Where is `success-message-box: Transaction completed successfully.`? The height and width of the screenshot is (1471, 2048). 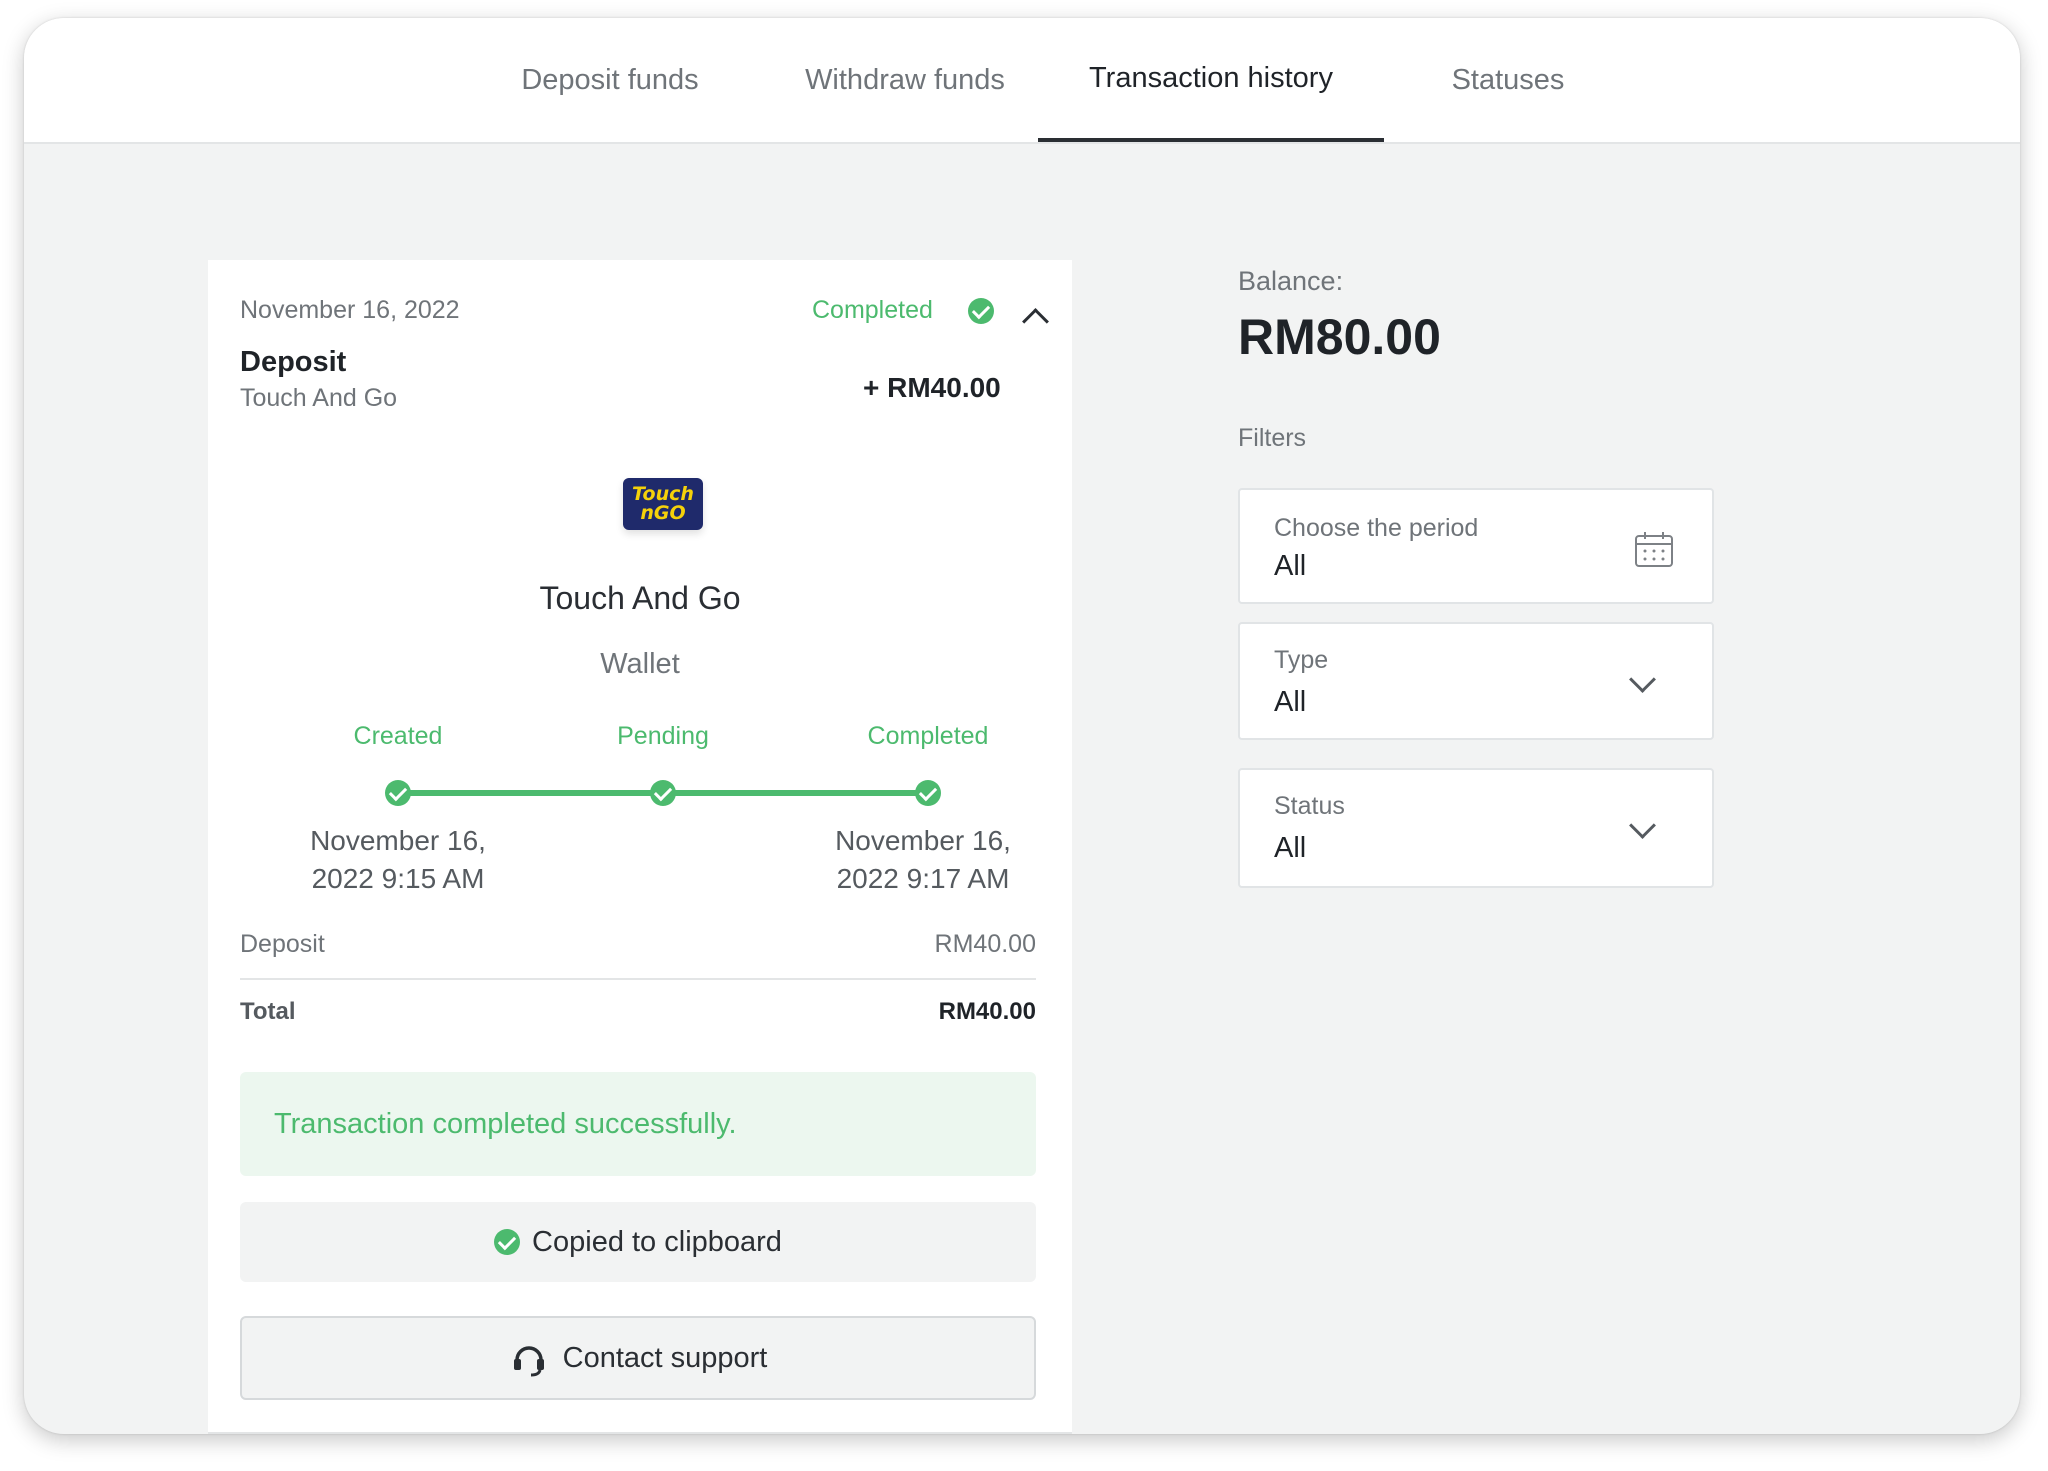
success-message-box: Transaction completed successfully. is located at coordinates (638, 1124).